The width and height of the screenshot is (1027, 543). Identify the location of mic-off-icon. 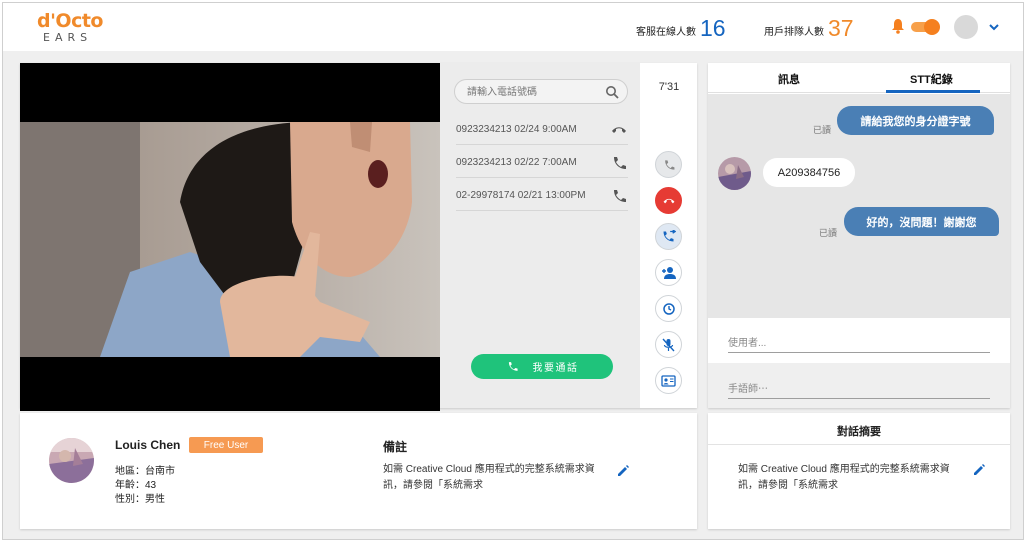
(668, 344).